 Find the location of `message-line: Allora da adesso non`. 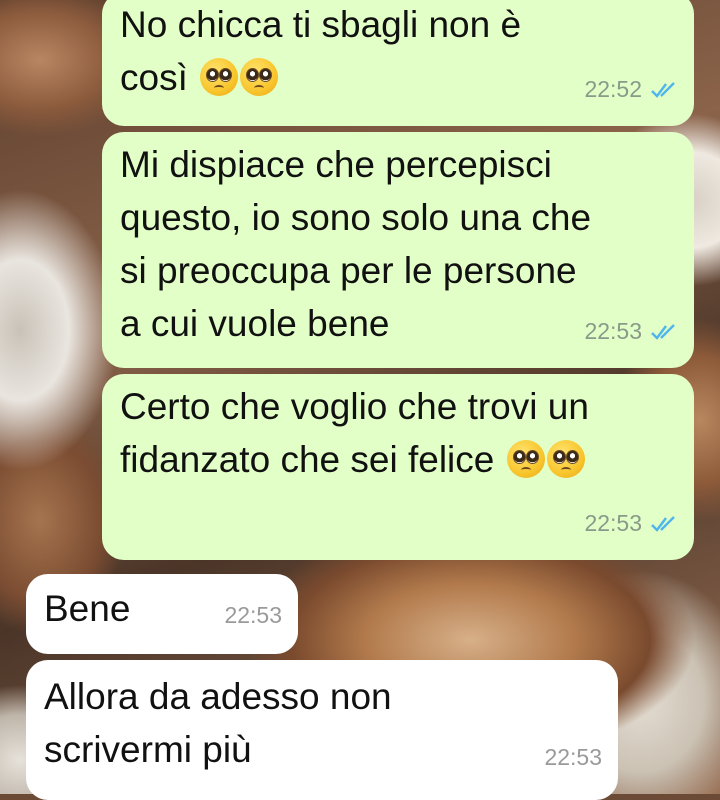

message-line: Allora da adesso non is located at coordinates (218, 696).